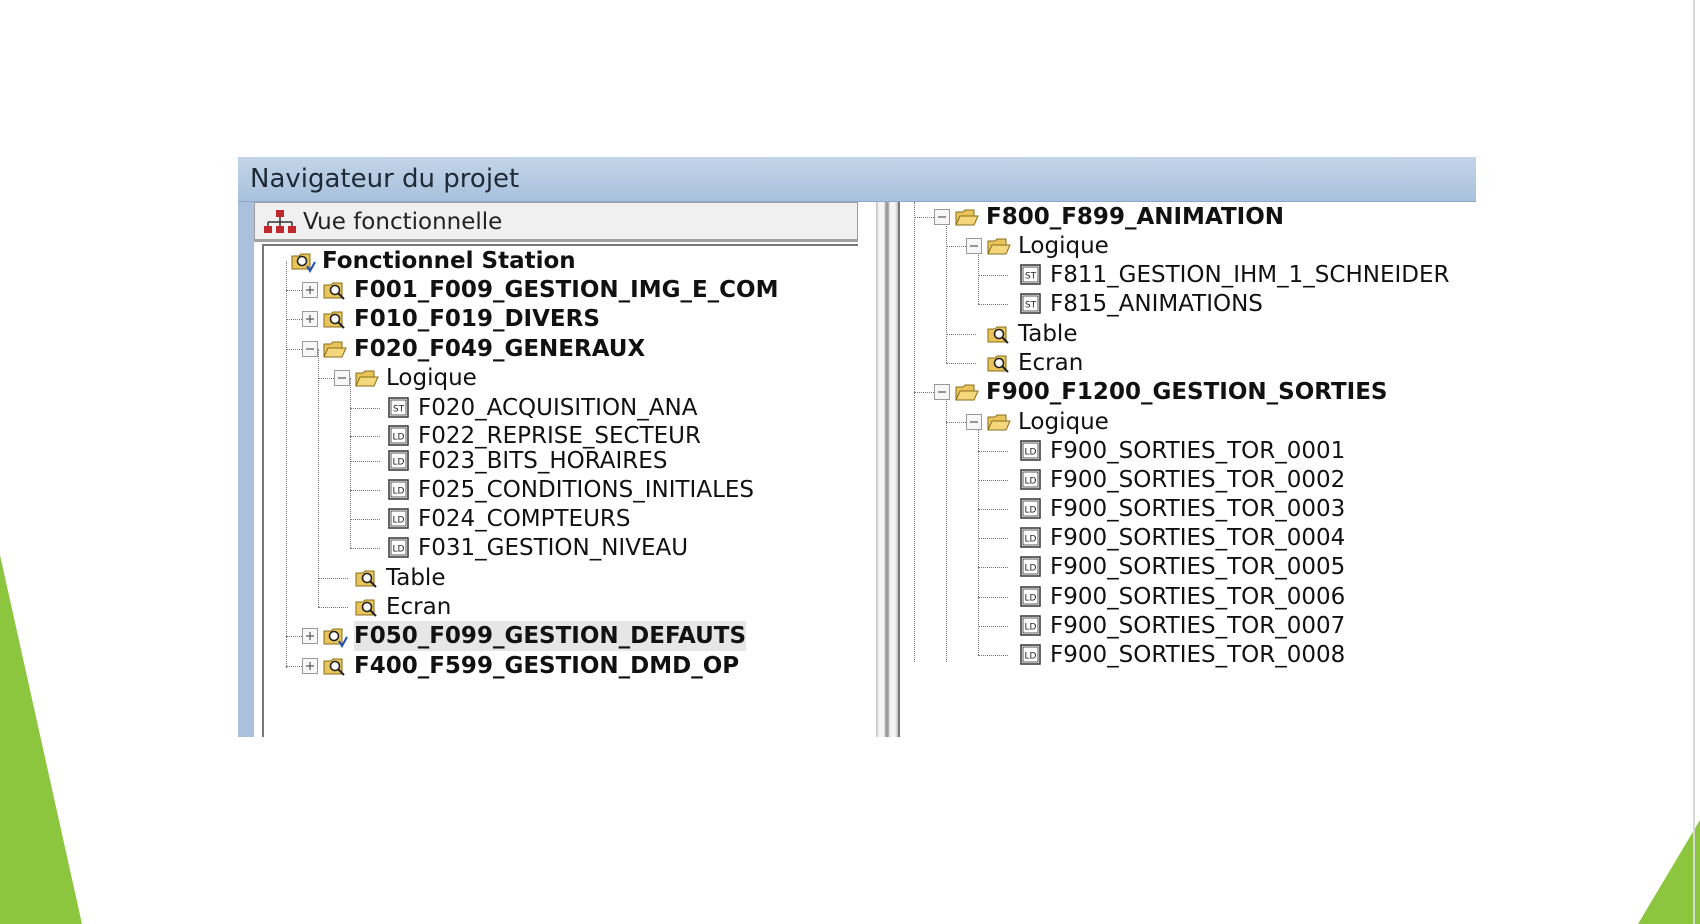  Describe the element at coordinates (403, 222) in the screenshot. I see `functional-view-label: Vue fonctionnelle` at that location.